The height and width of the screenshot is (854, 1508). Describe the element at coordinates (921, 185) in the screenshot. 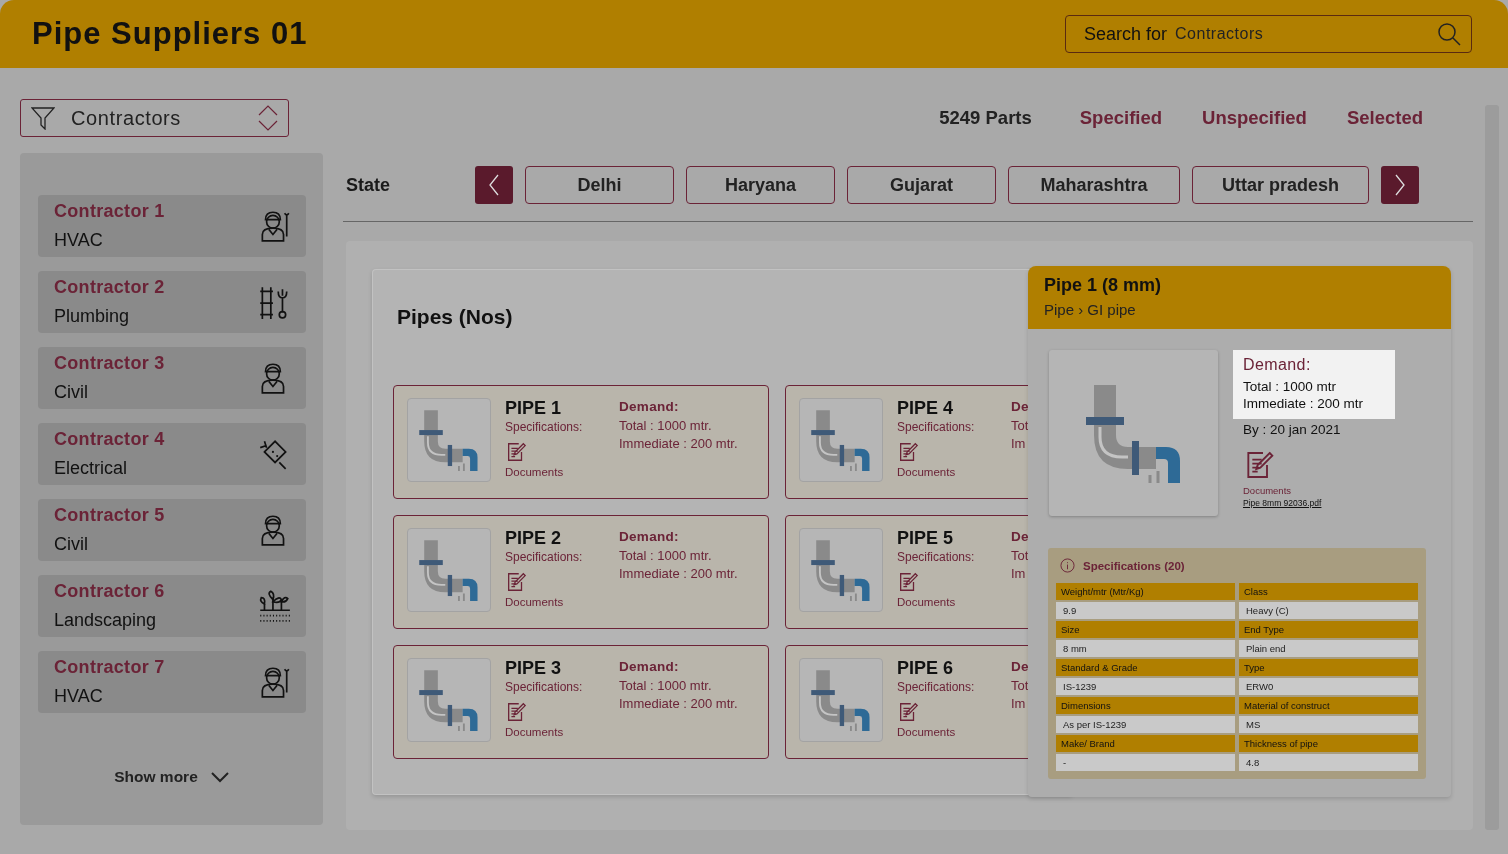

I see `state-chip: Gujarat` at that location.